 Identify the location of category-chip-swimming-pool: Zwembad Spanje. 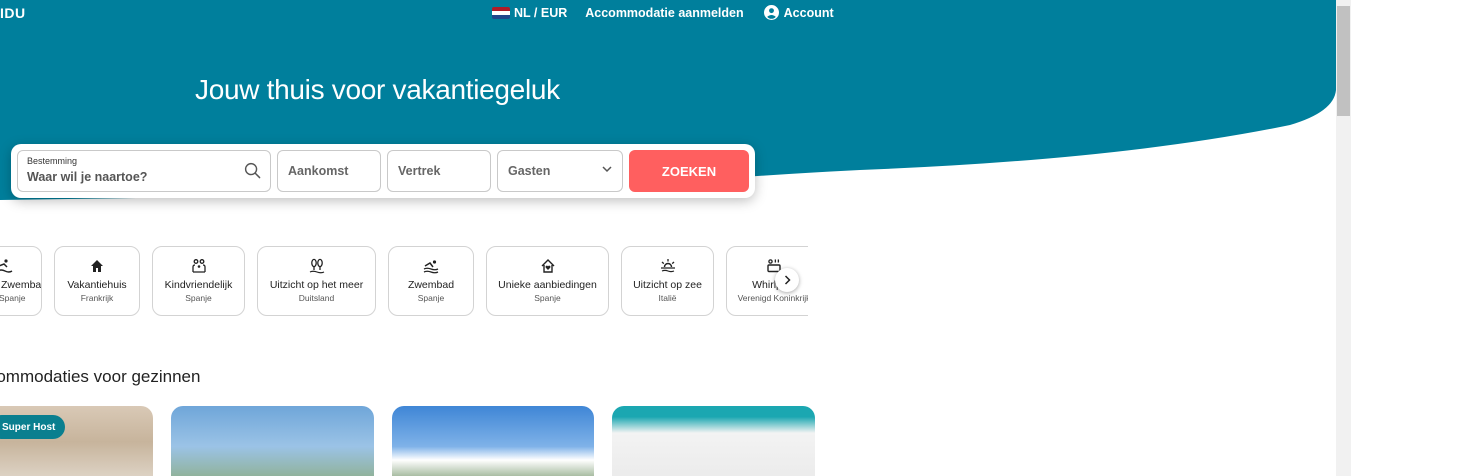
(431, 281).